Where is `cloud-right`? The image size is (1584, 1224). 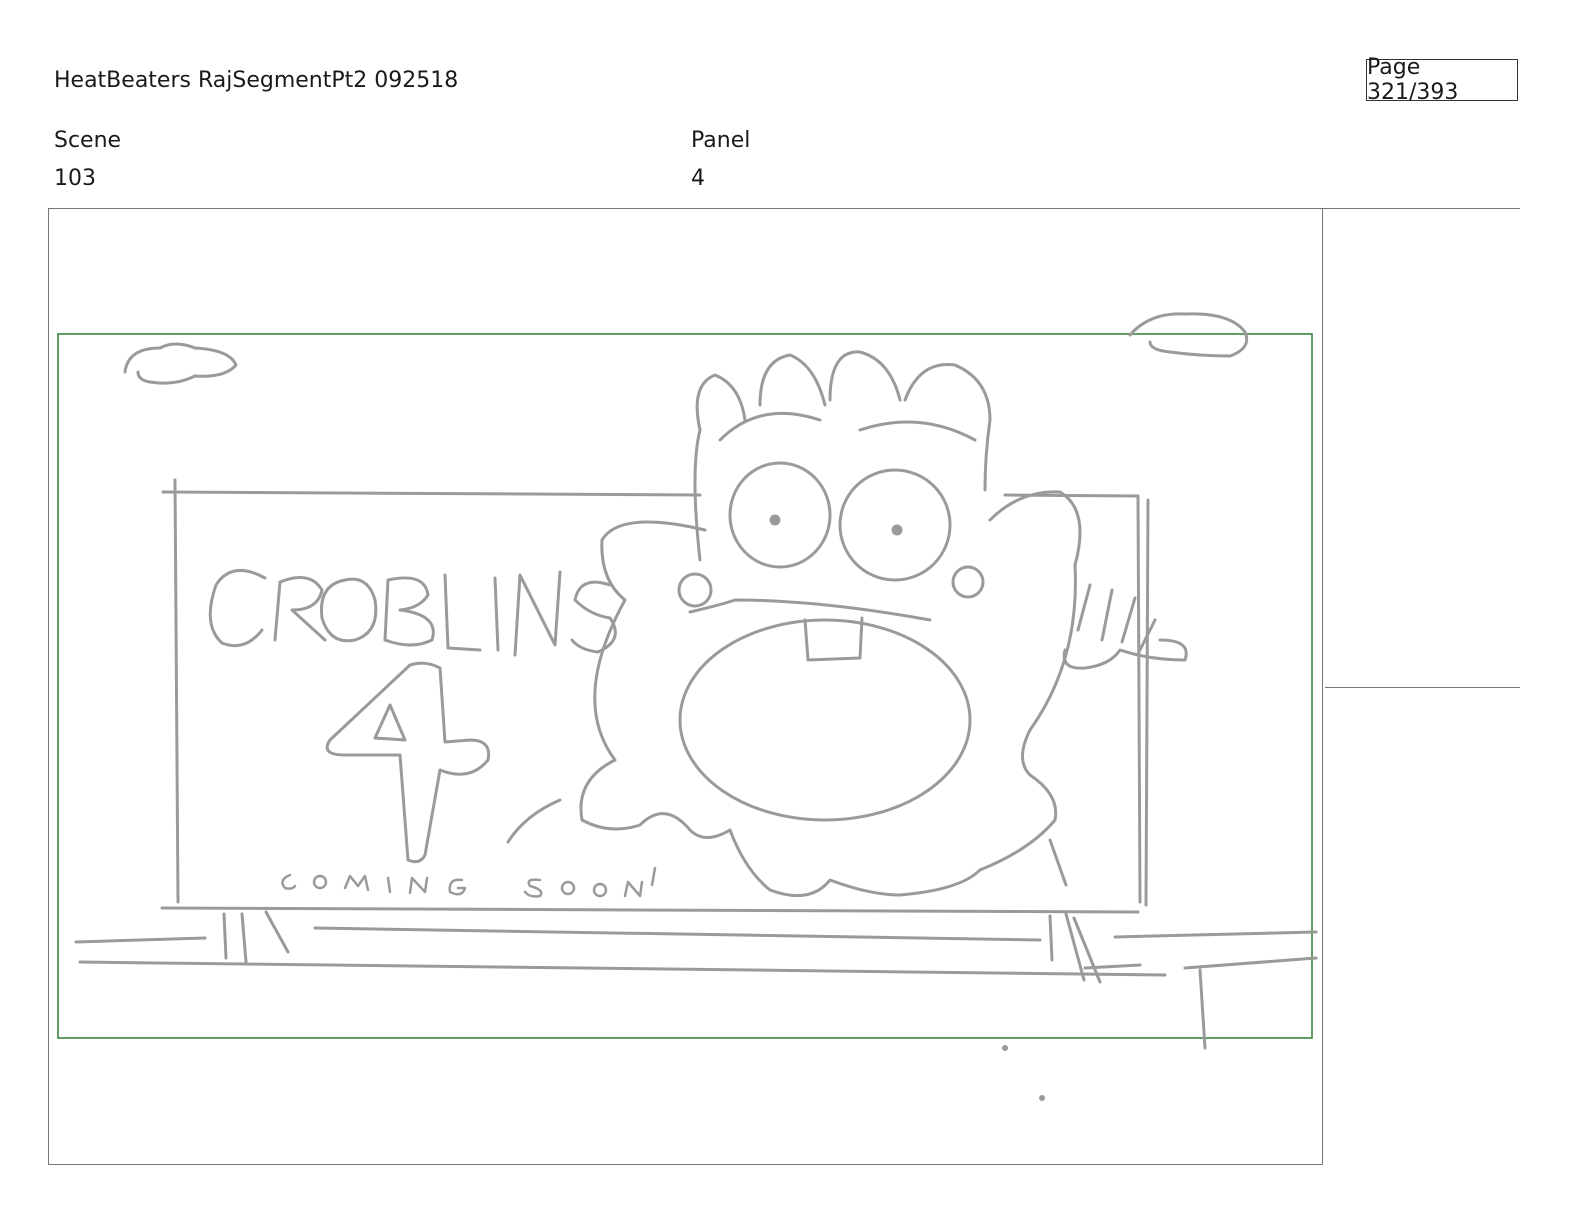 cloud-right is located at coordinates (1188, 335).